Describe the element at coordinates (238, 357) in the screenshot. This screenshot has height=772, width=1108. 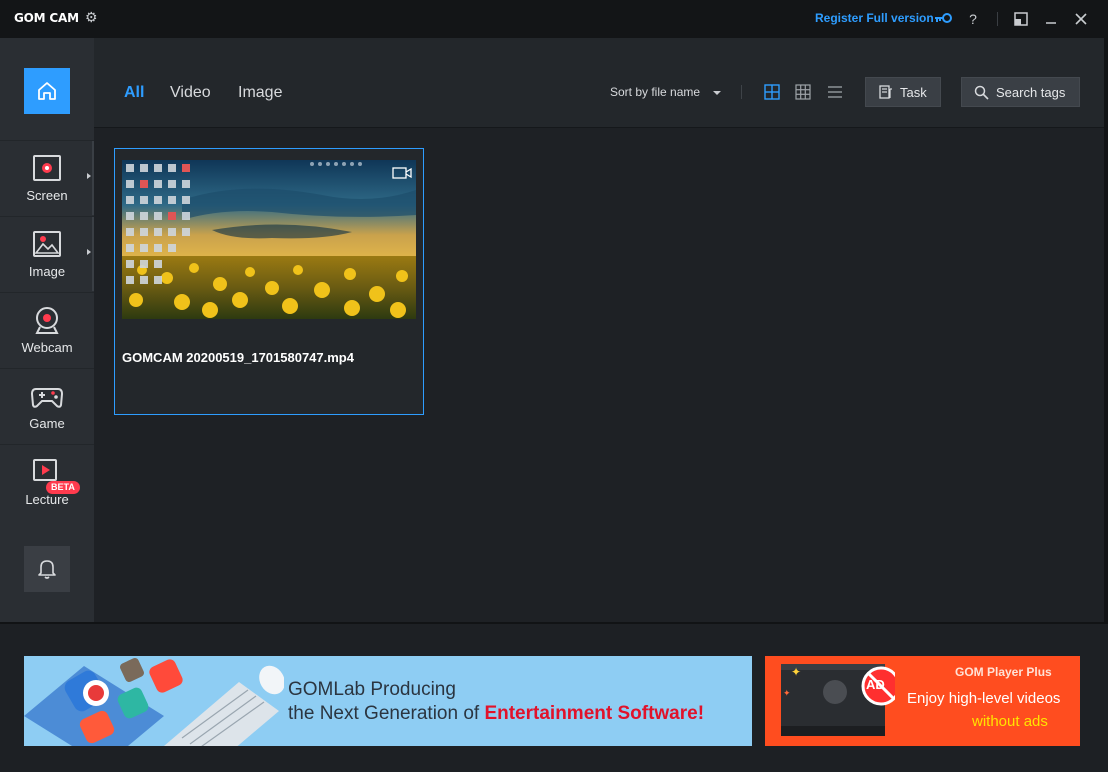
I see `file-name: GOMCAM 20200519_1701580747.mp4` at that location.